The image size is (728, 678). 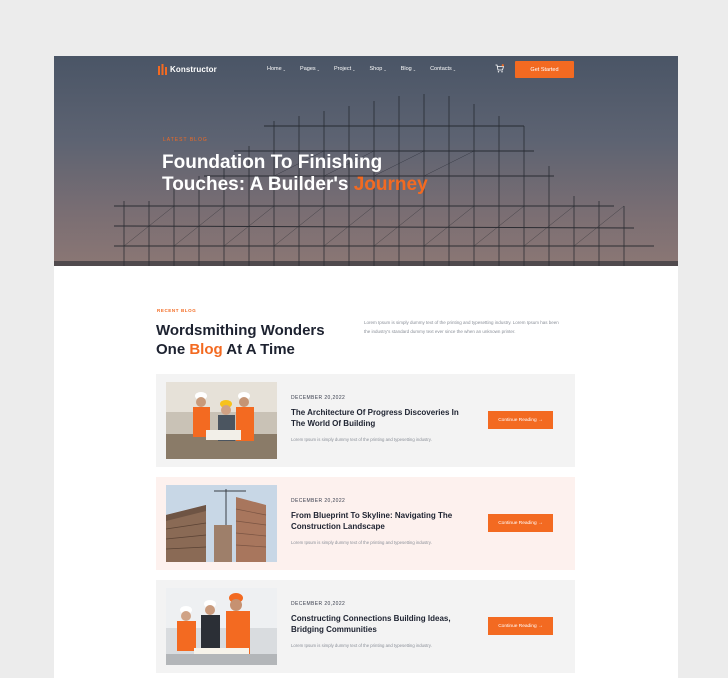 What do you see at coordinates (206, 349) in the screenshot?
I see `section-title-accent: Blog` at bounding box center [206, 349].